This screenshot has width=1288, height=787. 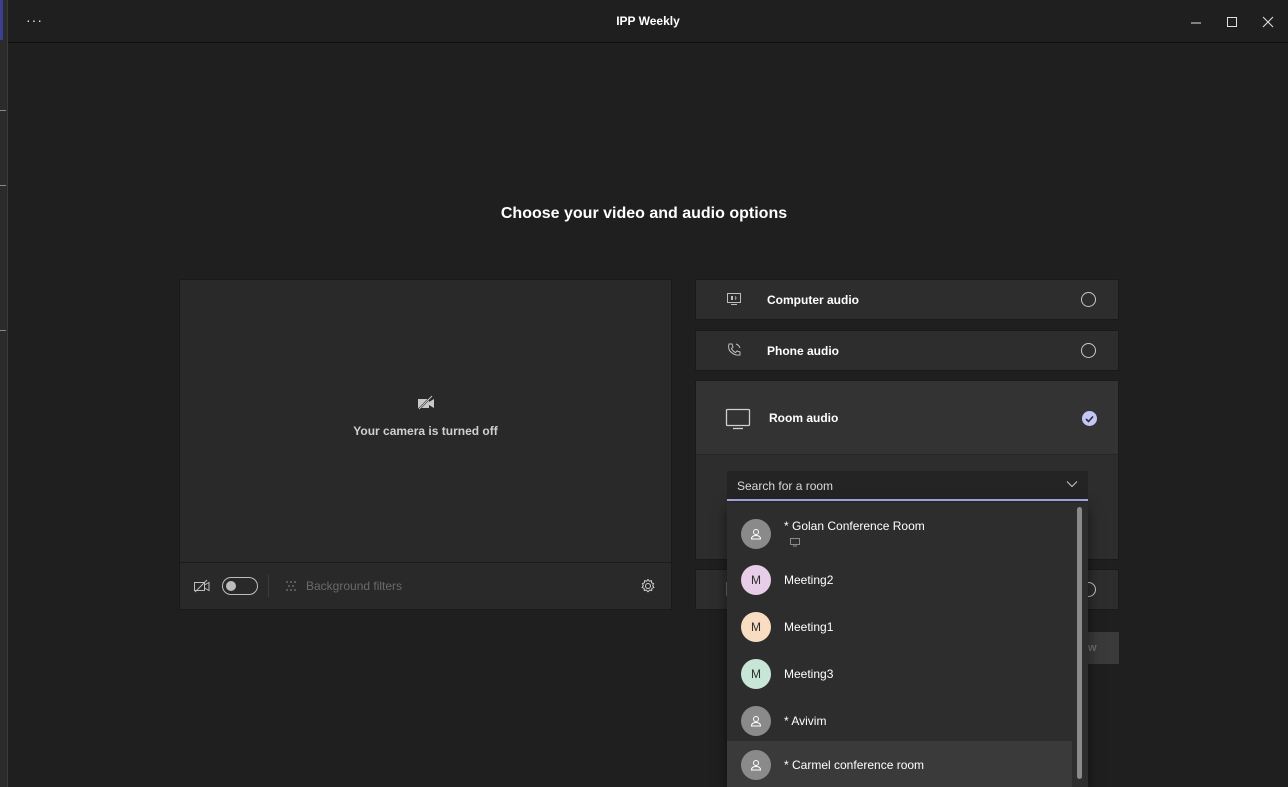 I want to click on room-name: * Carmel conference room, so click(x=854, y=765).